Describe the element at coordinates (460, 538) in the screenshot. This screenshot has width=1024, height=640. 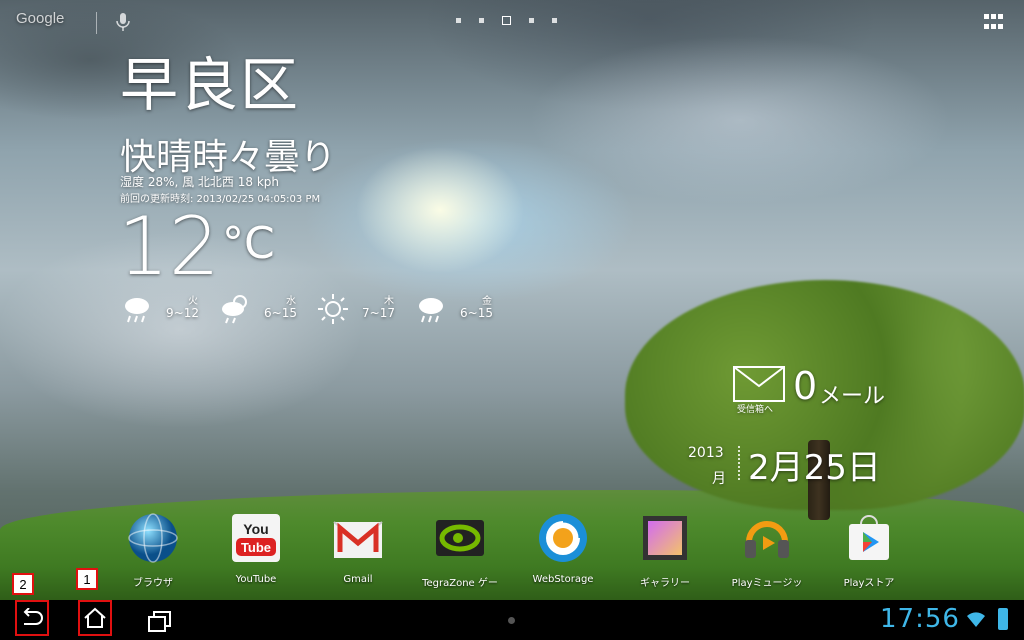
I see `tegrazone-icon` at that location.